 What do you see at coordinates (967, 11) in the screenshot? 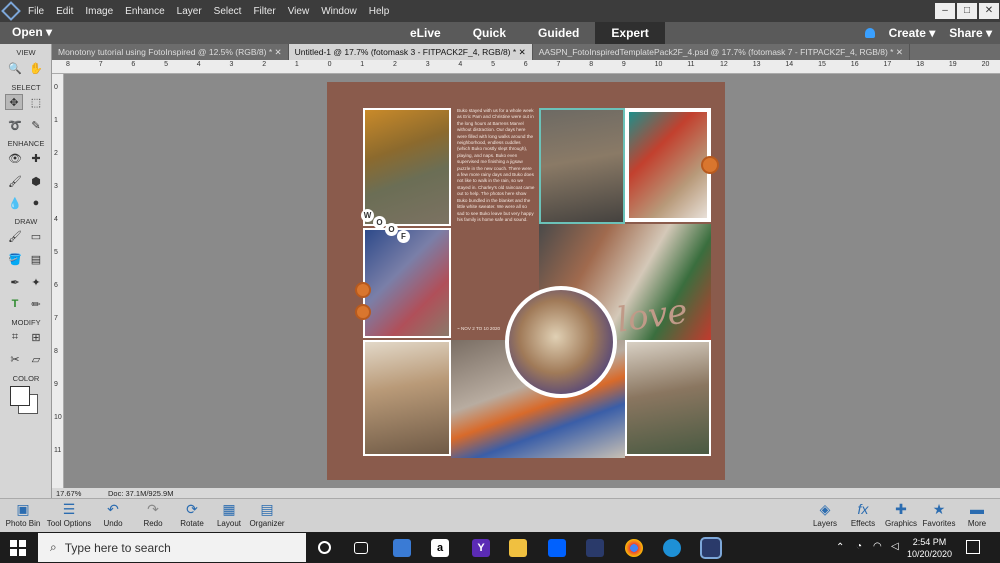
I see `maximize-button: □` at bounding box center [967, 11].